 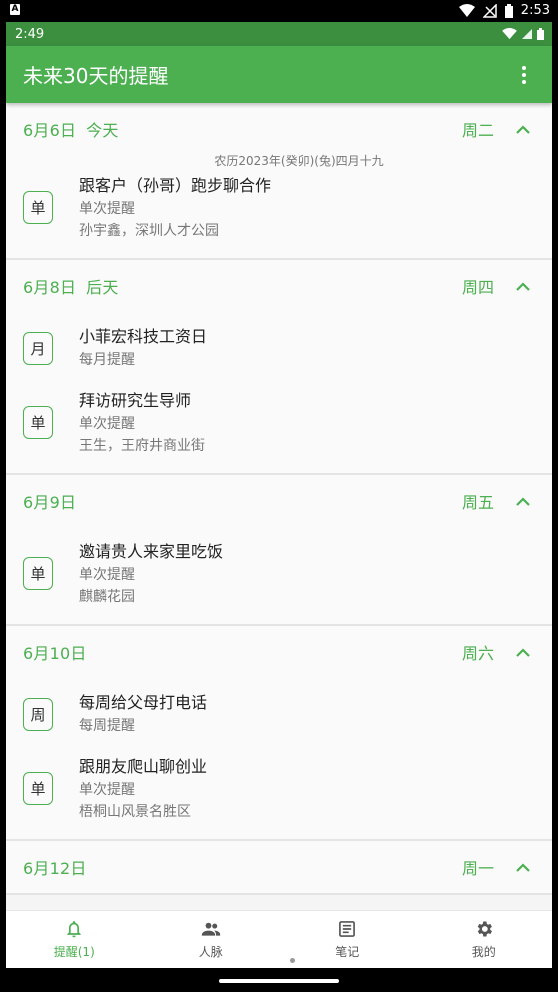 I want to click on reminder-type-badge: 周, so click(x=38, y=714).